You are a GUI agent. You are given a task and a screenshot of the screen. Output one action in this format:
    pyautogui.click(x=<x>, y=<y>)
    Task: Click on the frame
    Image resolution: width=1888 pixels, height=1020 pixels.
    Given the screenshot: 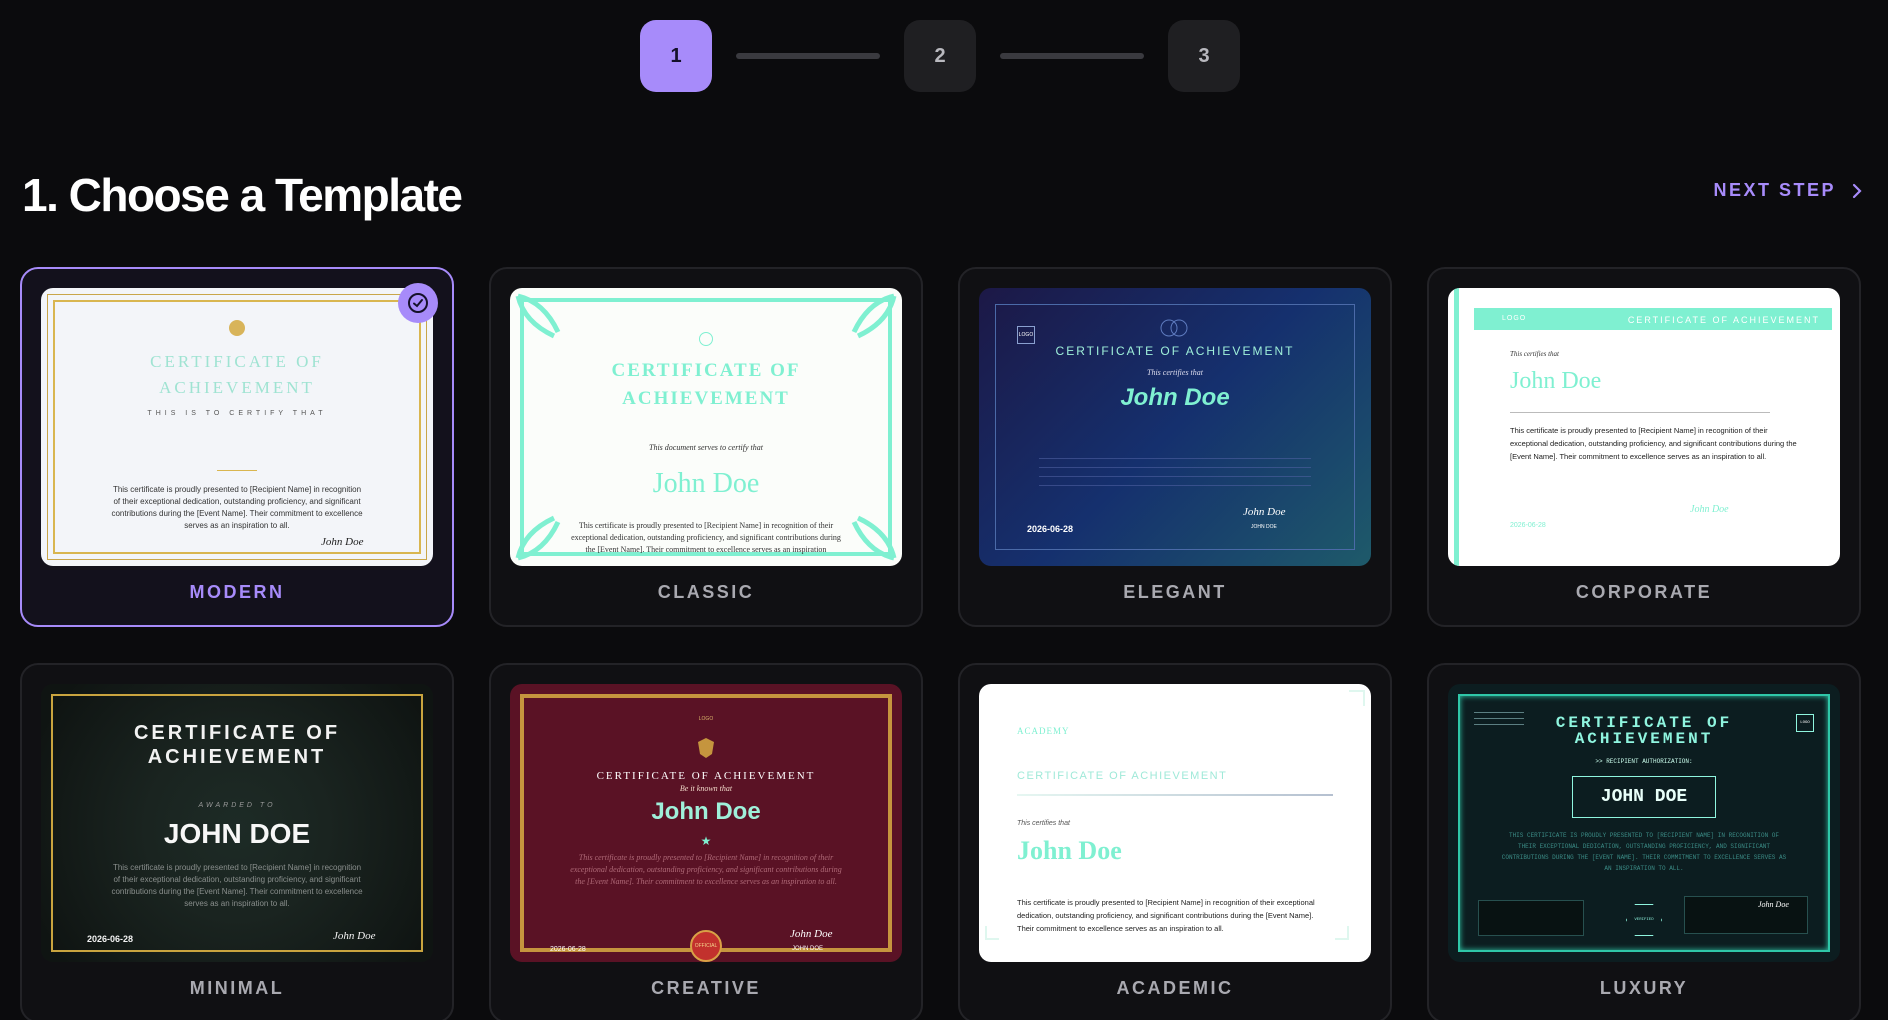 What is the action you would take?
    pyautogui.click(x=1175, y=427)
    